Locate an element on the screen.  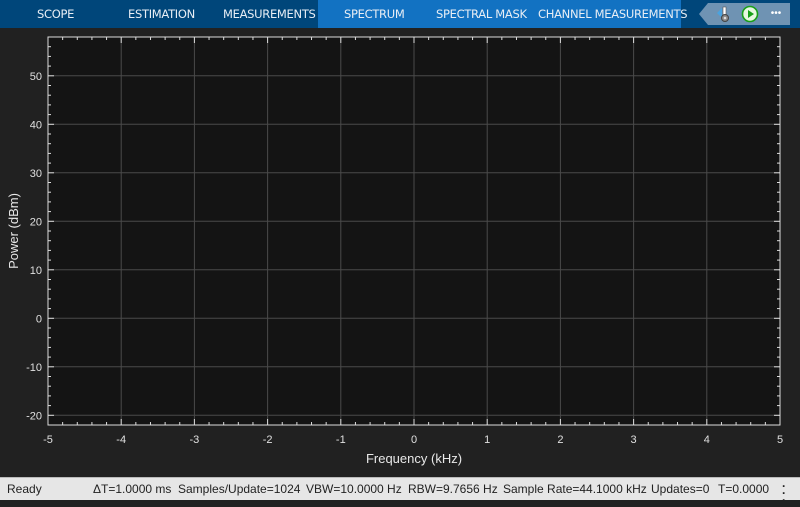
status-delta-t: ΔT=1.0000 ms is located at coordinates (132, 489).